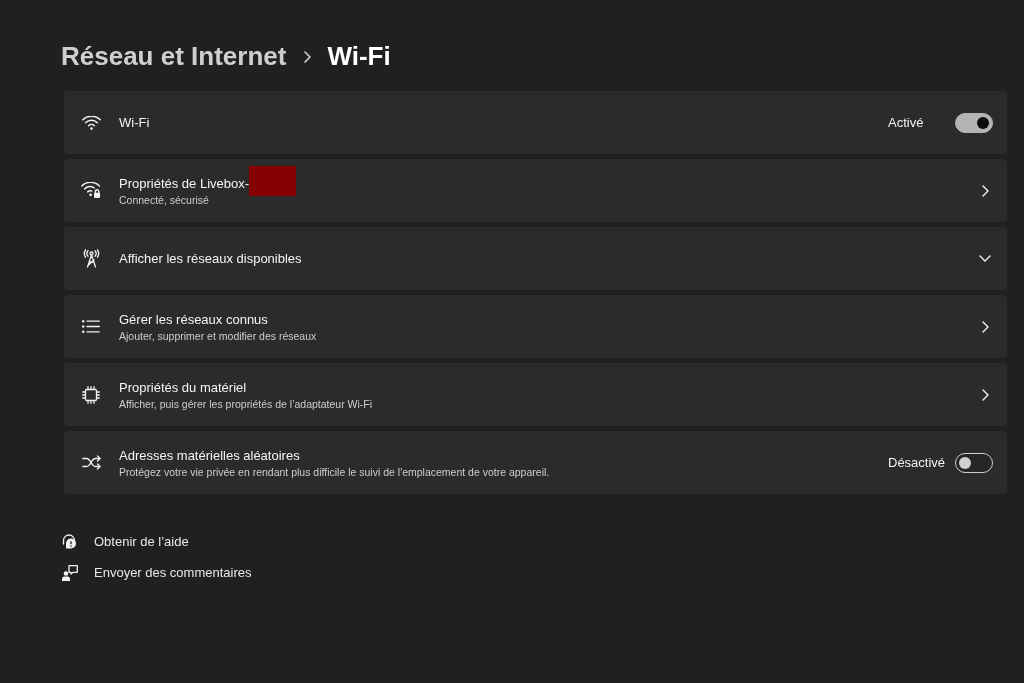 The width and height of the screenshot is (1024, 683). I want to click on settings-row: Adresses matérielles aléatoires Protégez votre vie privée en rendant plus difficile le suivi de l'emplacement de votre appareil. Désactivé, so click(535, 462).